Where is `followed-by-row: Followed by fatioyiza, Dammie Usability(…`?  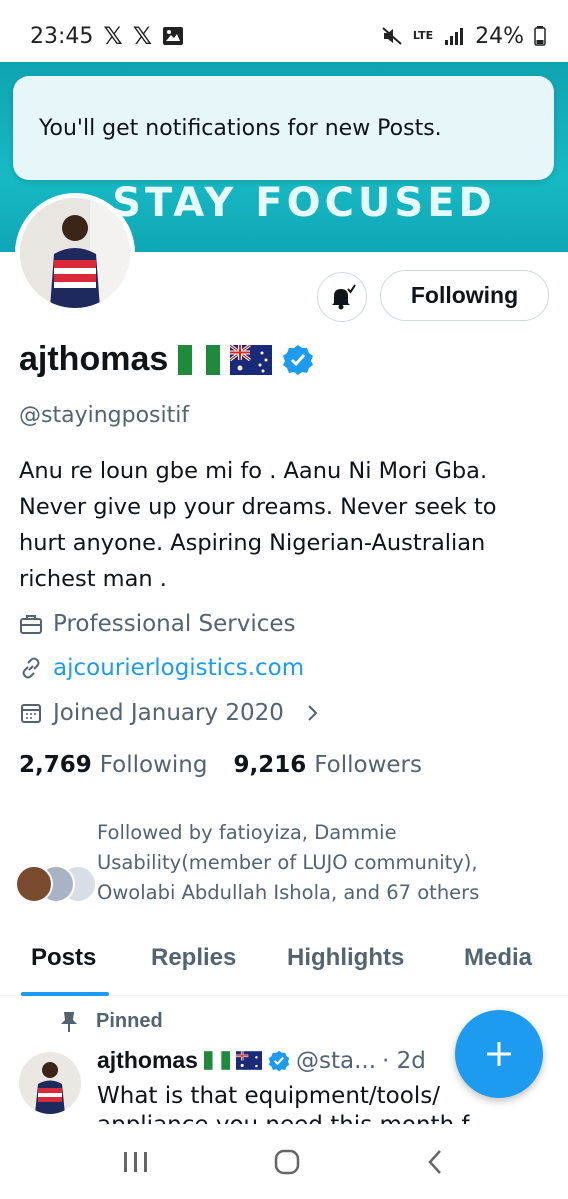 followed-by-row: Followed by fatioyiza, Dammie Usability(… is located at coordinates (276, 863).